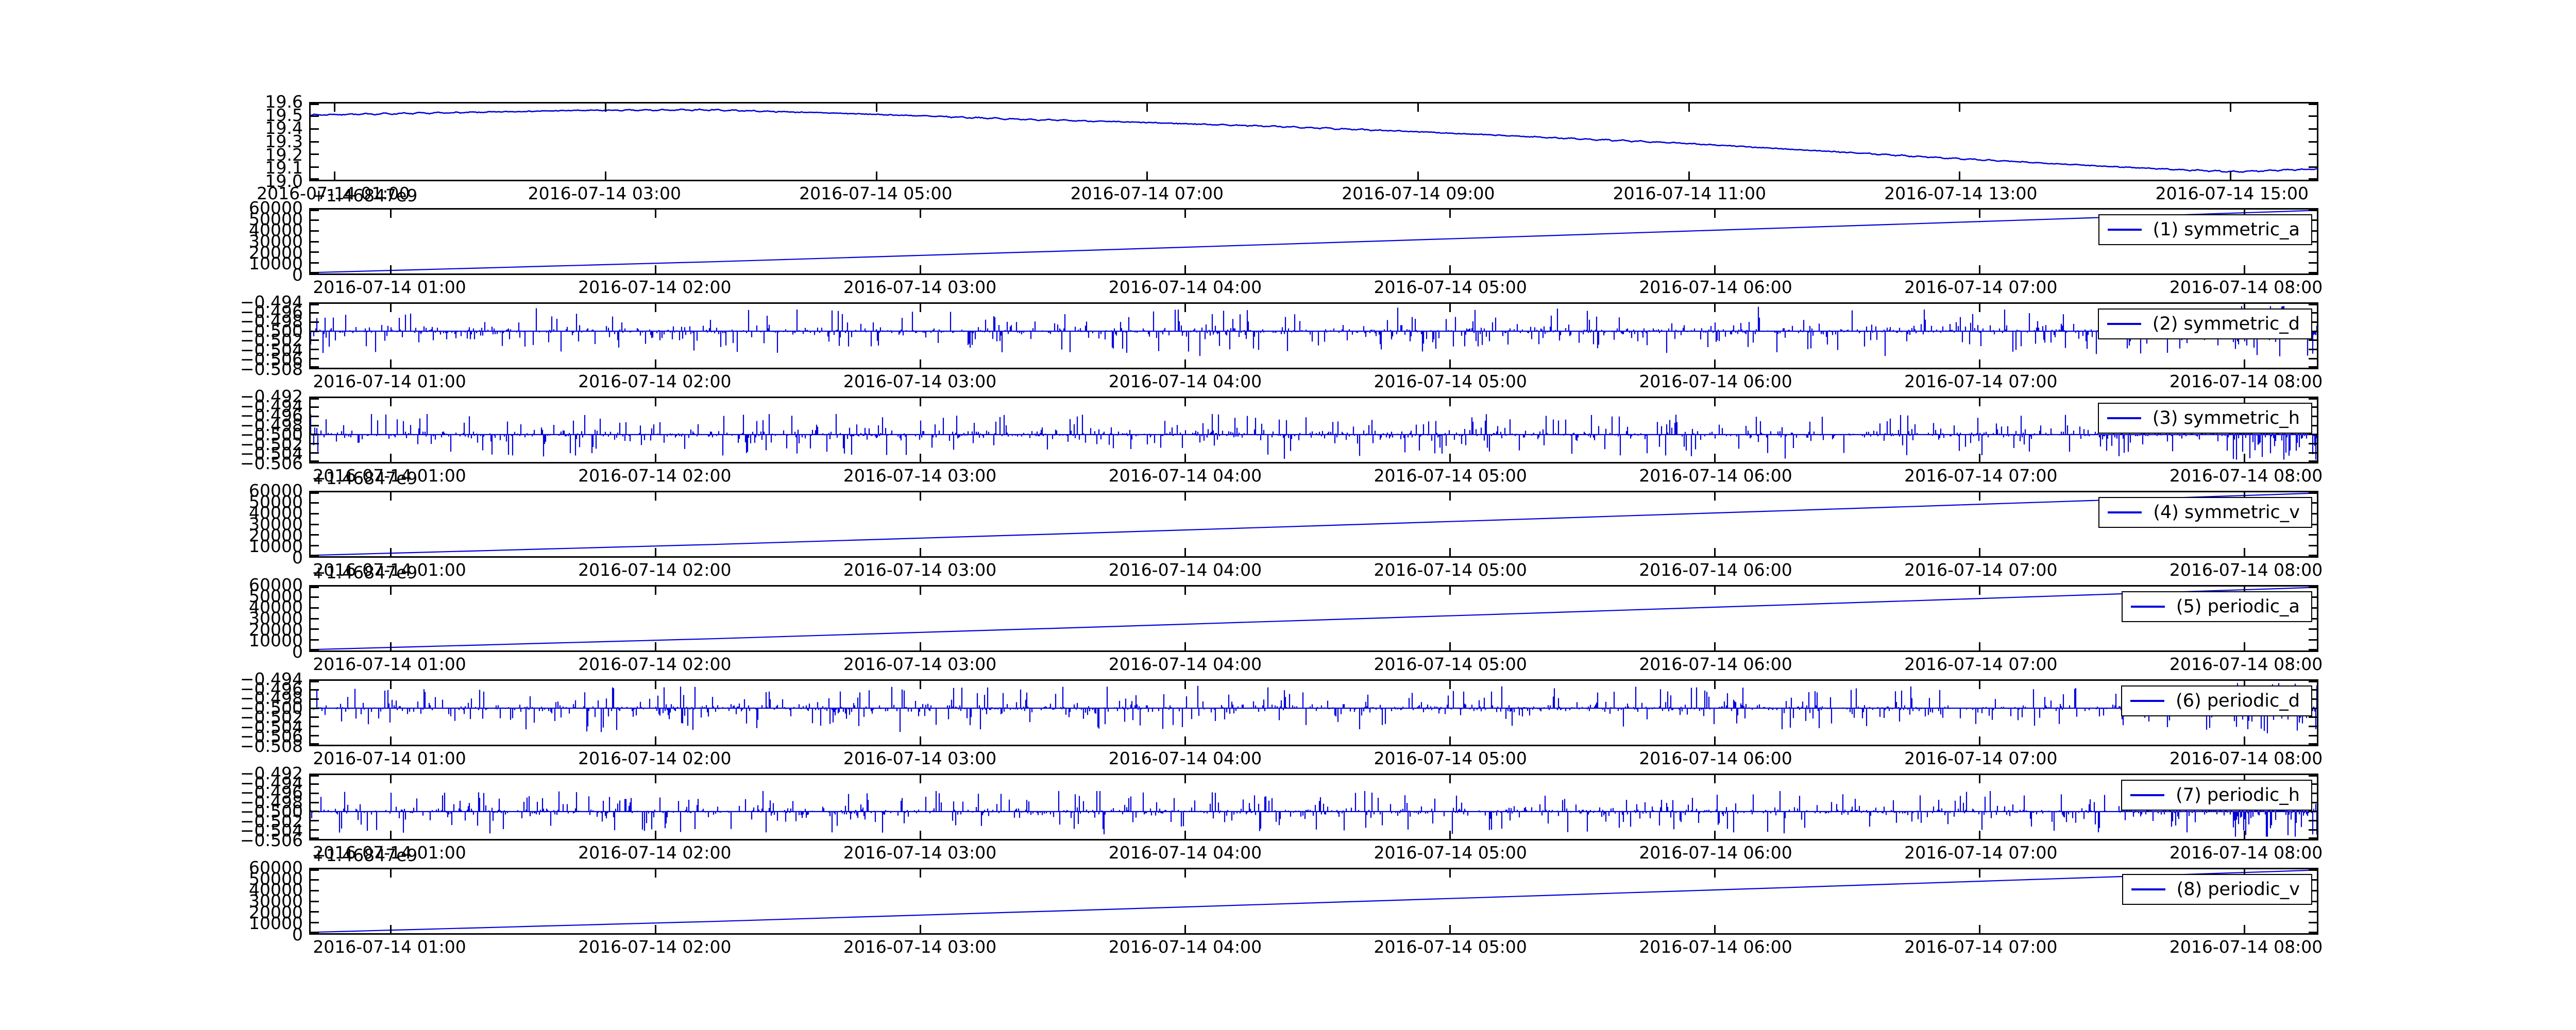 The image size is (2576, 1030). Describe the element at coordinates (1313, 335) in the screenshot. I see `subplot-symmetric-d: (2) symmetric_d` at that location.